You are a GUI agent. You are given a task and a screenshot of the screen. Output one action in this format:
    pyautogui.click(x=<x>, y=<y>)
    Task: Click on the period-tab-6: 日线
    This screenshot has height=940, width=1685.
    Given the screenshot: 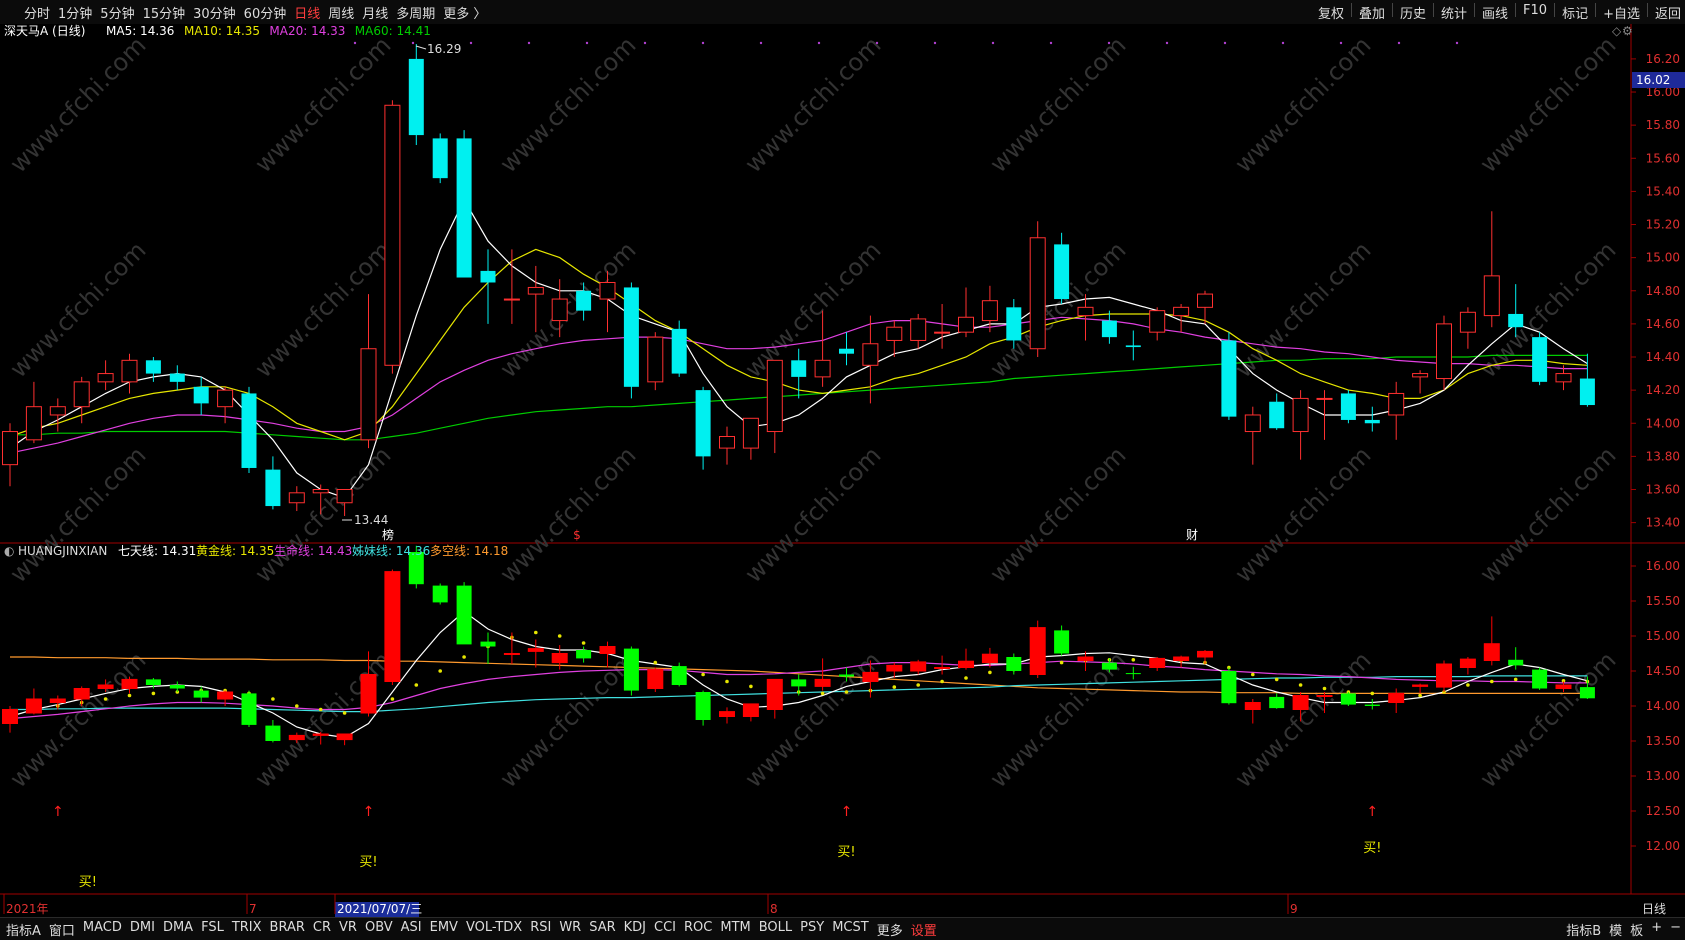 What is the action you would take?
    pyautogui.click(x=307, y=12)
    